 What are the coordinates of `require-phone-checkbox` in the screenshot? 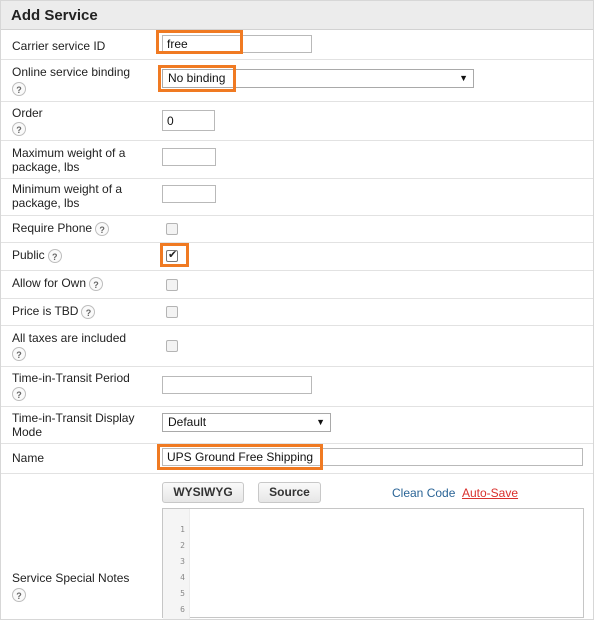 It's located at (172, 229).